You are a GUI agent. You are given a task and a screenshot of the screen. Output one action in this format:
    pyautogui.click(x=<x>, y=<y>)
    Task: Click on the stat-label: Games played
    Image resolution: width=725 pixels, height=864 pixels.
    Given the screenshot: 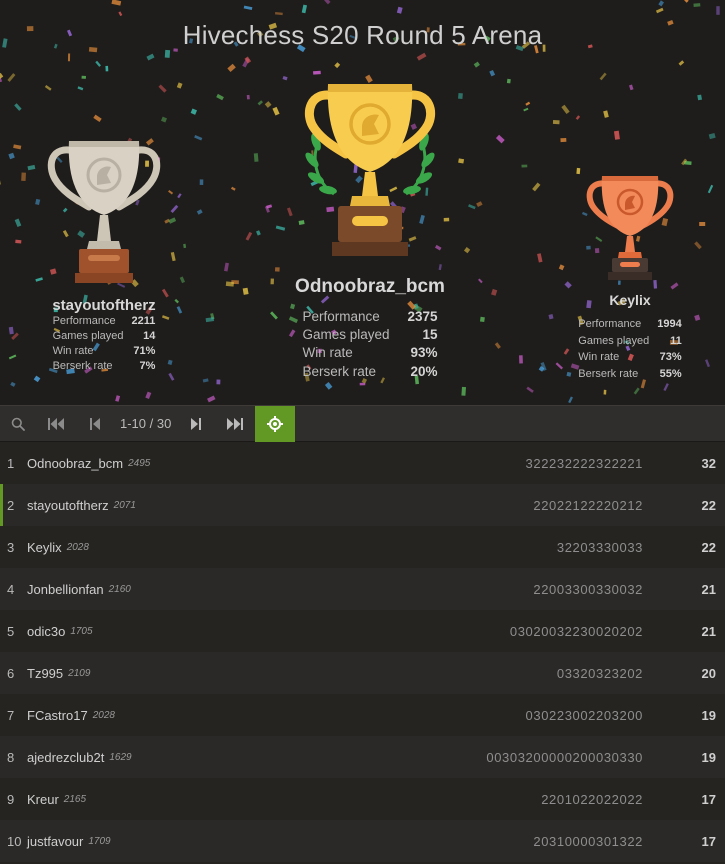 What is the action you would take?
    pyautogui.click(x=614, y=340)
    